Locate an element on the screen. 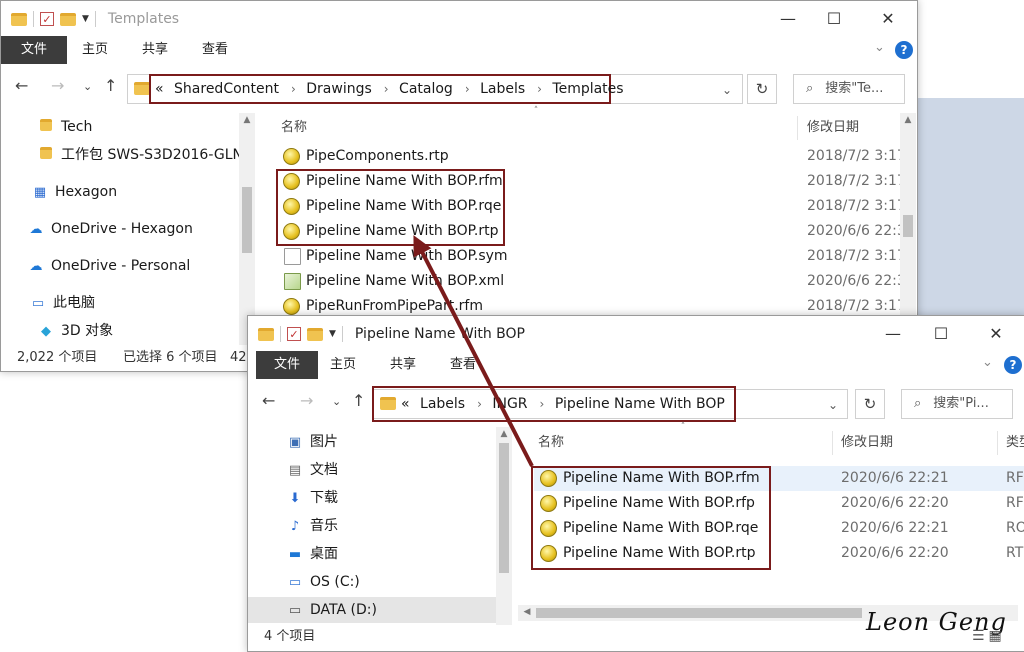 This screenshot has width=1024, height=652. file-row: Pipeline Name With BOP.xml 2020/6/6 22:3 is located at coordinates (593, 281).